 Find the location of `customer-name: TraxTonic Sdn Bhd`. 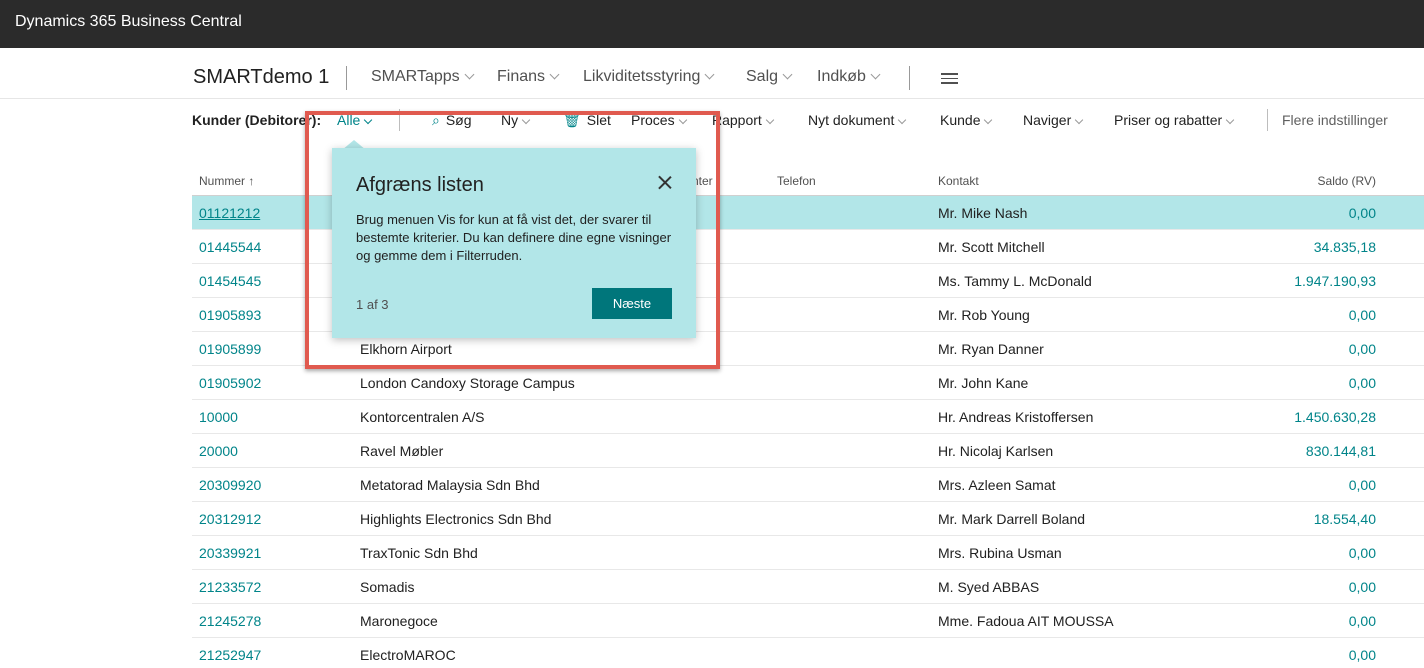

customer-name: TraxTonic Sdn Bhd is located at coordinates (419, 553).